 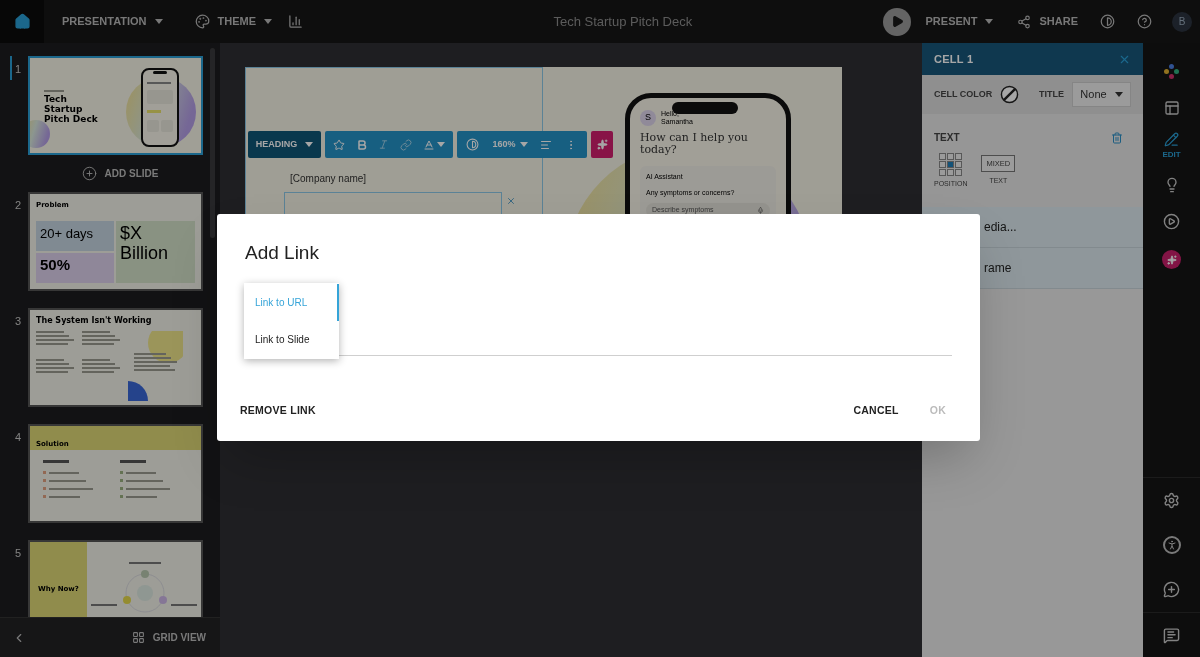 What do you see at coordinates (361, 144) in the screenshot?
I see `bold-icon` at bounding box center [361, 144].